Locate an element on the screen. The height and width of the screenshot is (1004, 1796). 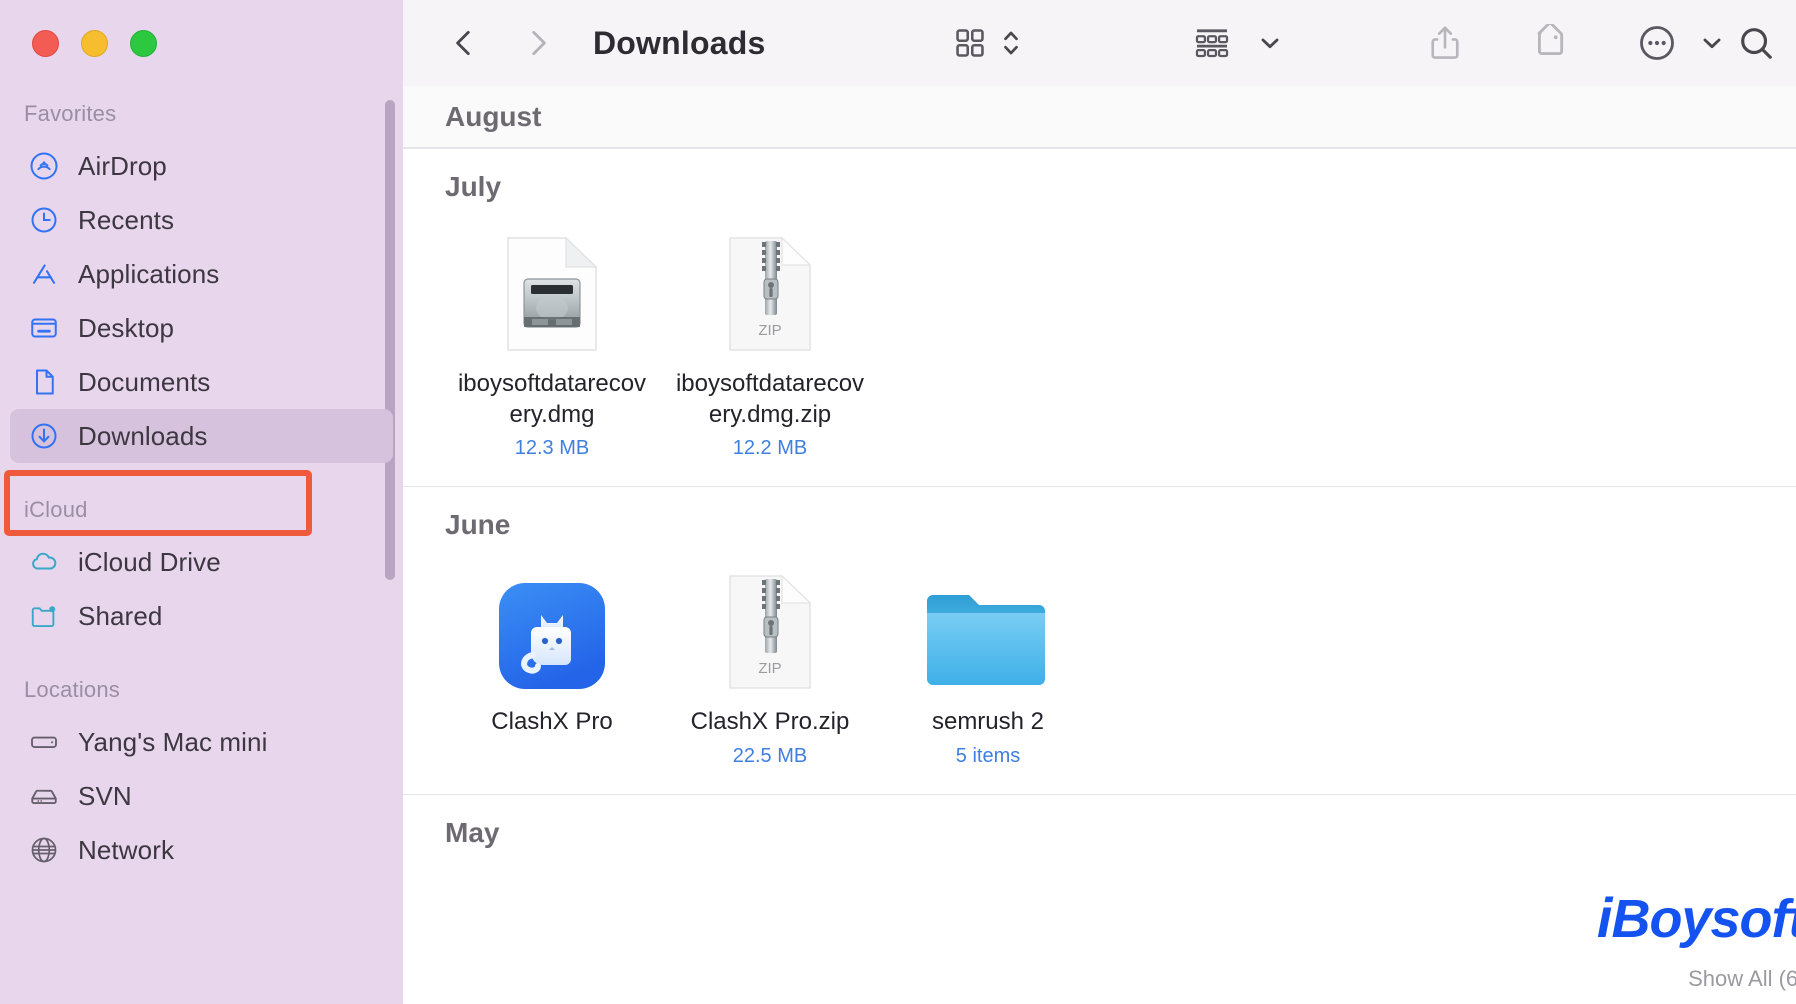
sidebar-item-label: Downloads is located at coordinates (143, 435).